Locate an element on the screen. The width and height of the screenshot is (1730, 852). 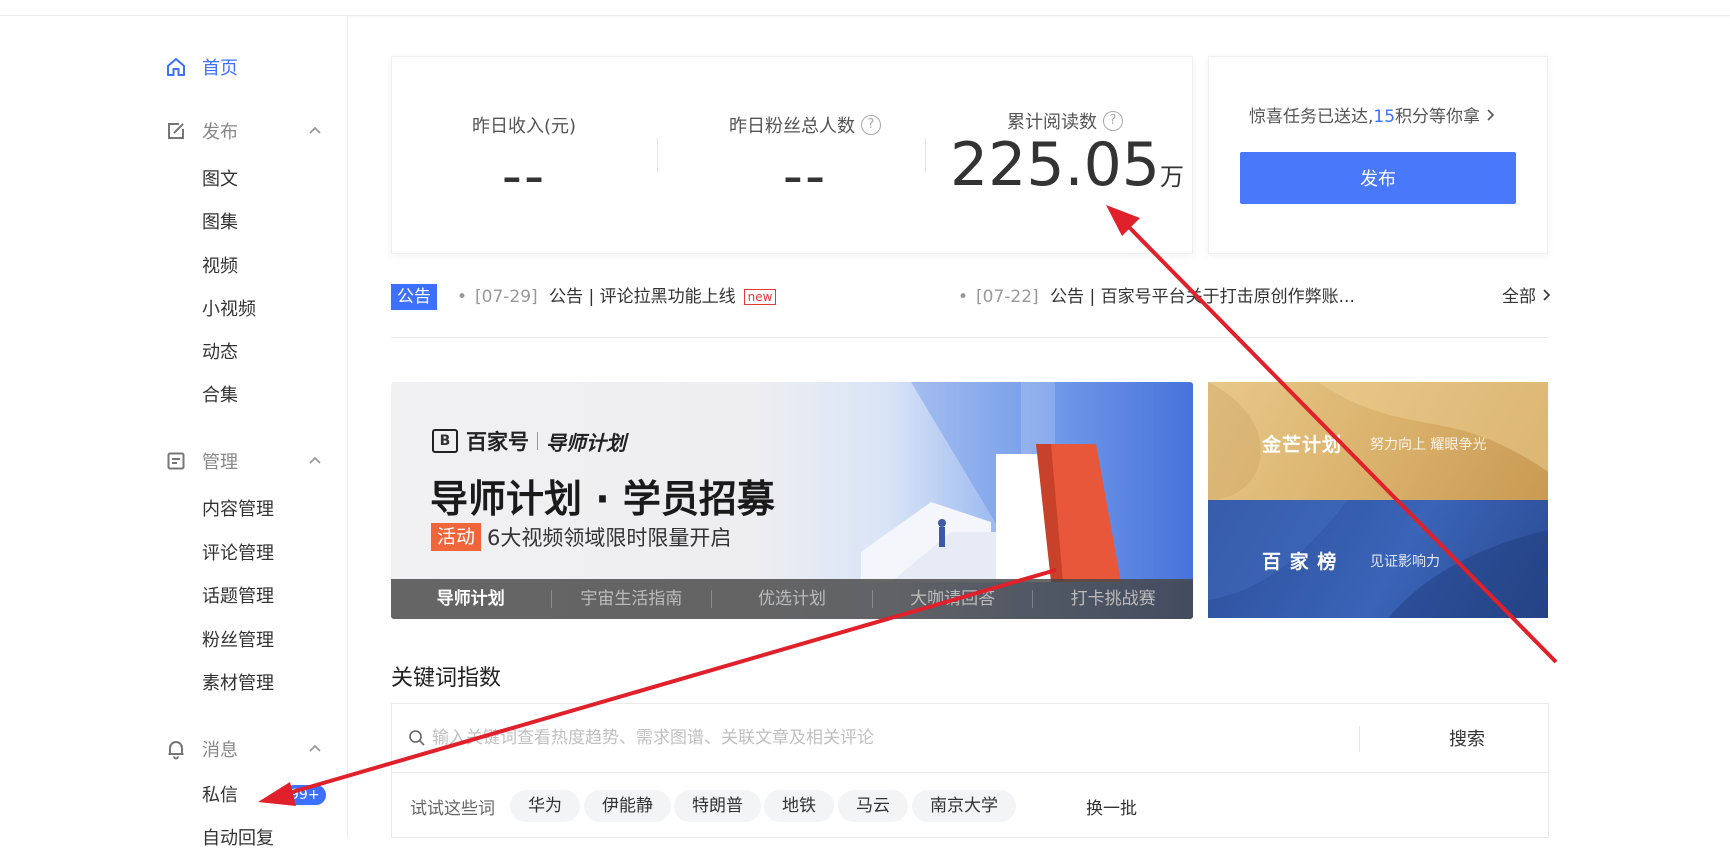
notice-item: • [07-29] 公告 | 评论拉黑功能上线 new is located at coordinates (617, 297).